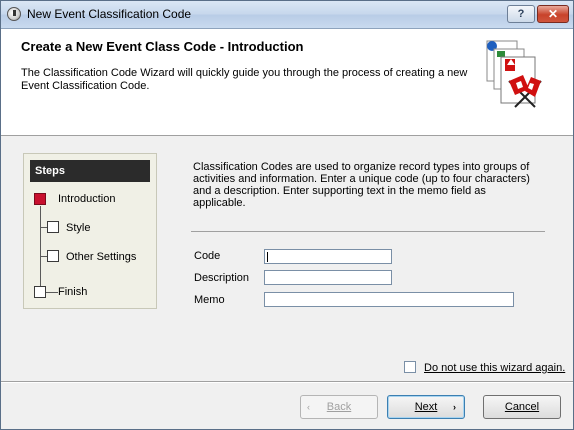  Describe the element at coordinates (521, 14) in the screenshot. I see `help-button: ?` at that location.